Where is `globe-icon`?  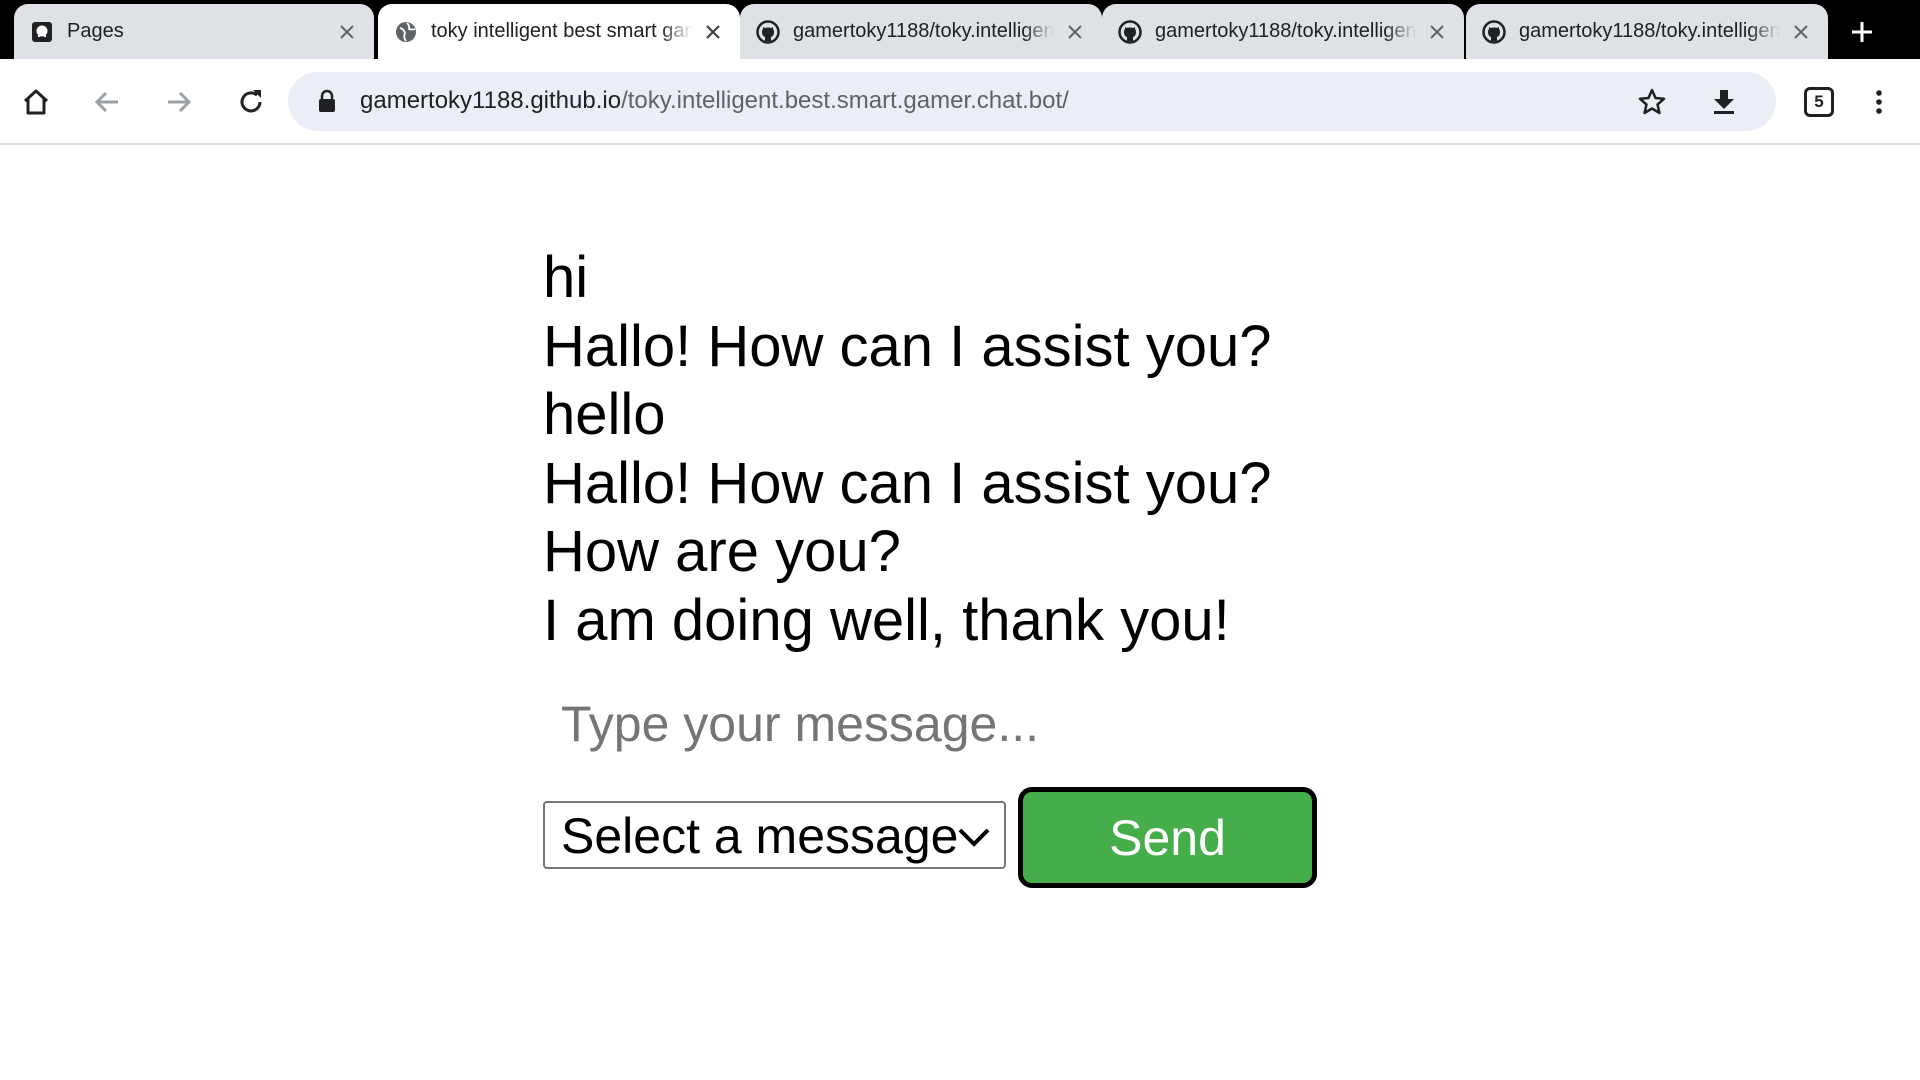 globe-icon is located at coordinates (406, 32).